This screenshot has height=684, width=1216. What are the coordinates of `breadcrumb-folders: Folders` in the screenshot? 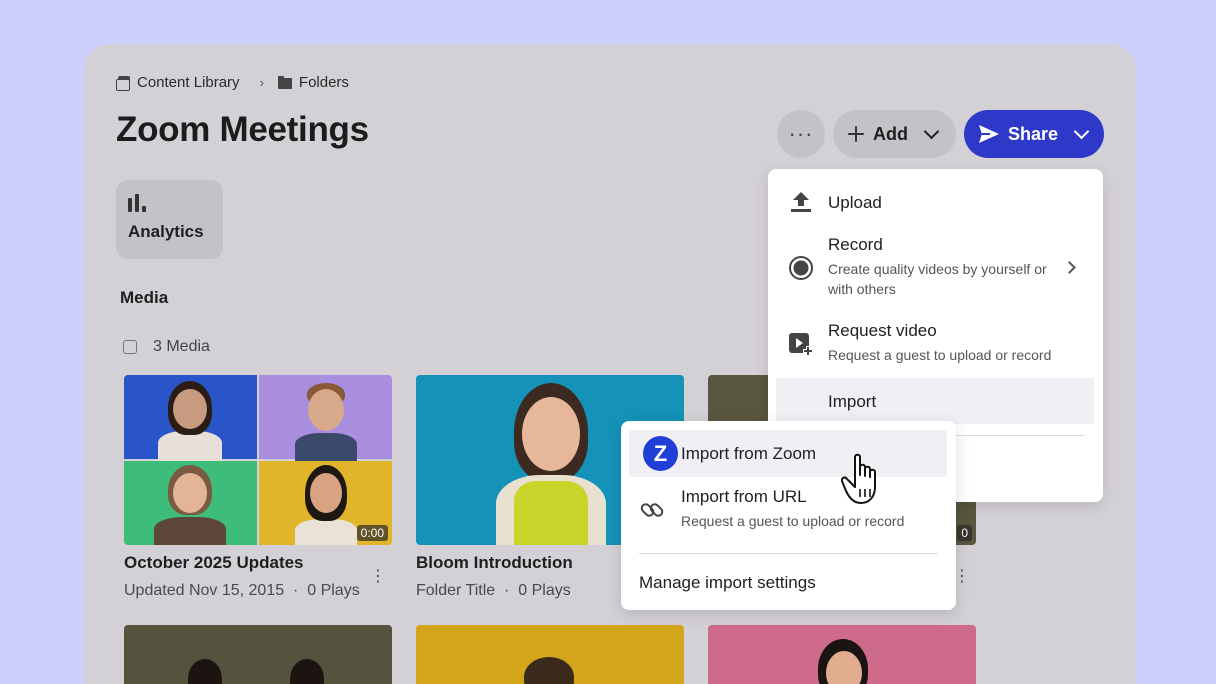 It's located at (313, 82).